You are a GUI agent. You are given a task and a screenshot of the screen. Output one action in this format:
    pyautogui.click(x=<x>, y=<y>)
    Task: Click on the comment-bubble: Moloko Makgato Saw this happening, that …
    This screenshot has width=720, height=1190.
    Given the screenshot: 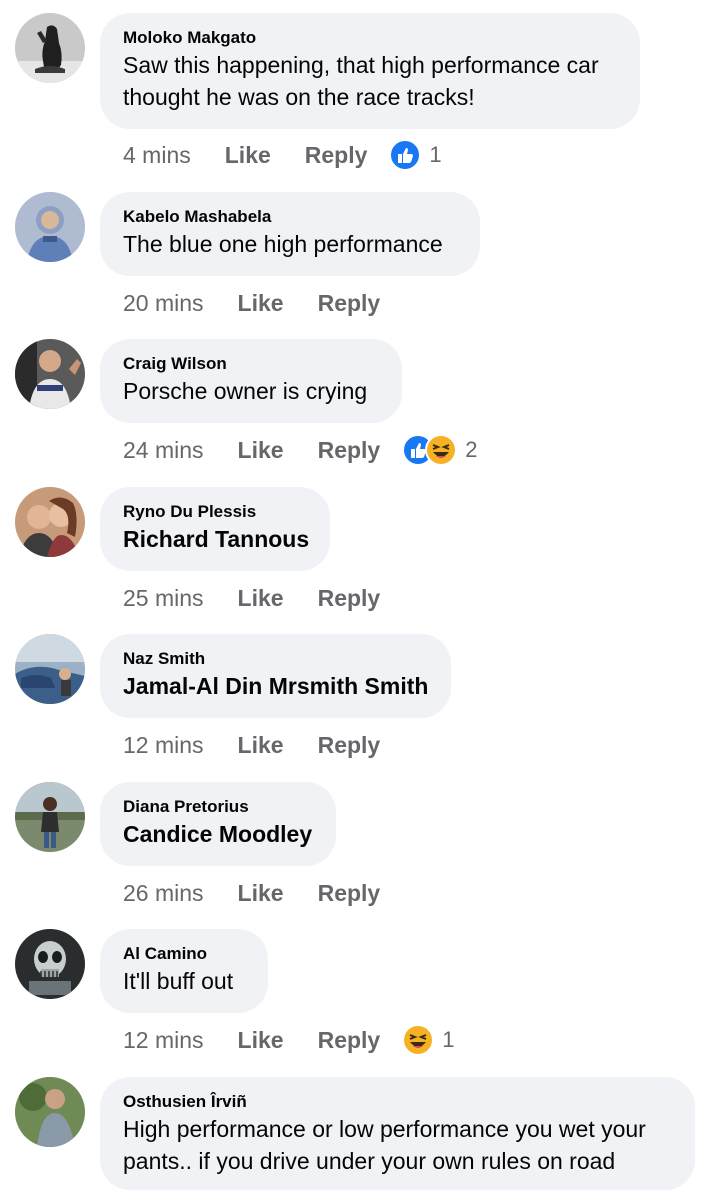 What is the action you would take?
    pyautogui.click(x=370, y=71)
    